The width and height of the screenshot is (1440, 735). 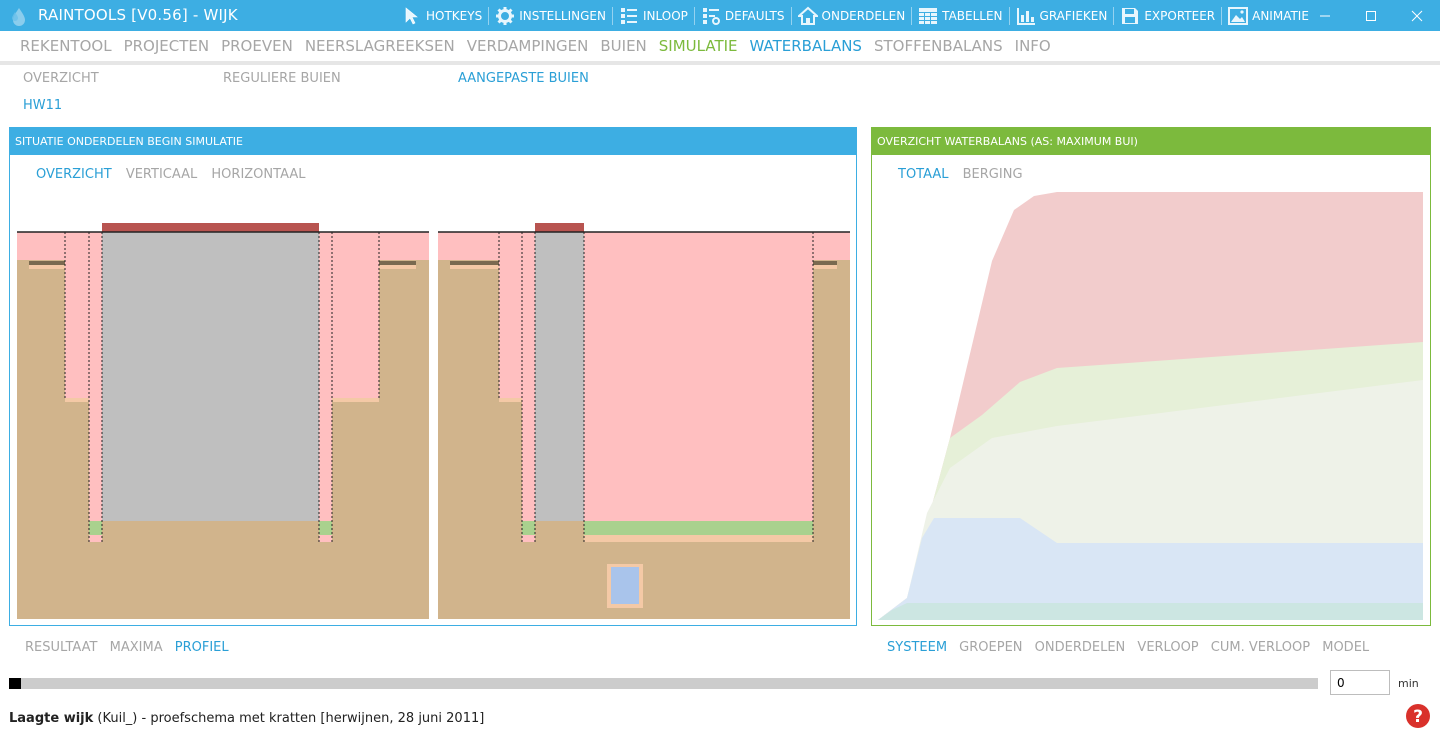 I want to click on subnav-scenario-hw11: HW11, so click(x=42, y=105).